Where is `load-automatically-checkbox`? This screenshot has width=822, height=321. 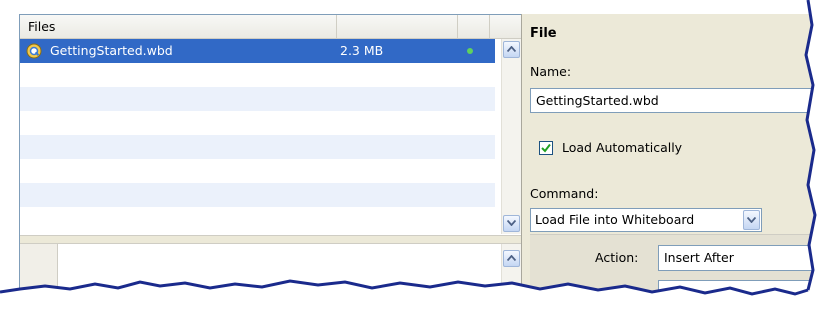 load-automatically-checkbox is located at coordinates (546, 148).